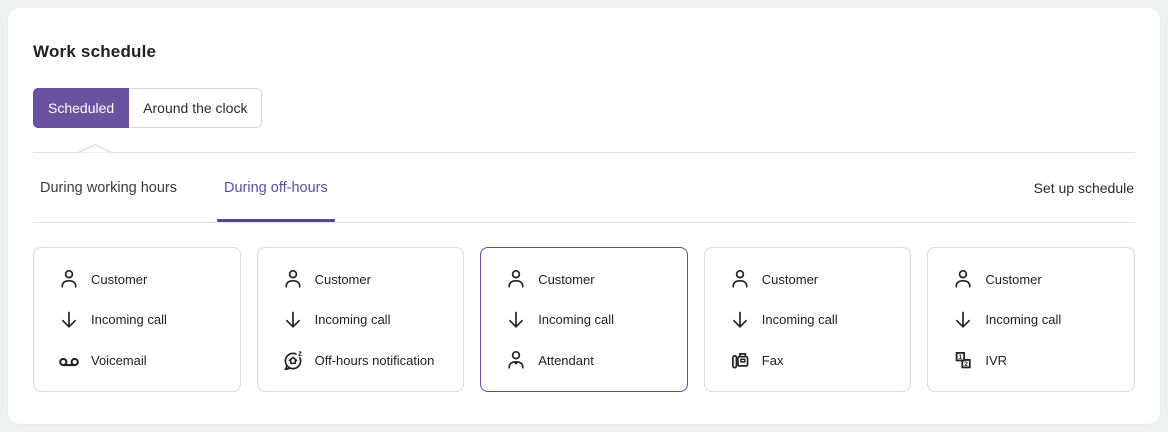  I want to click on schedule-mode-toggle: Scheduled Around the clock, so click(148, 108).